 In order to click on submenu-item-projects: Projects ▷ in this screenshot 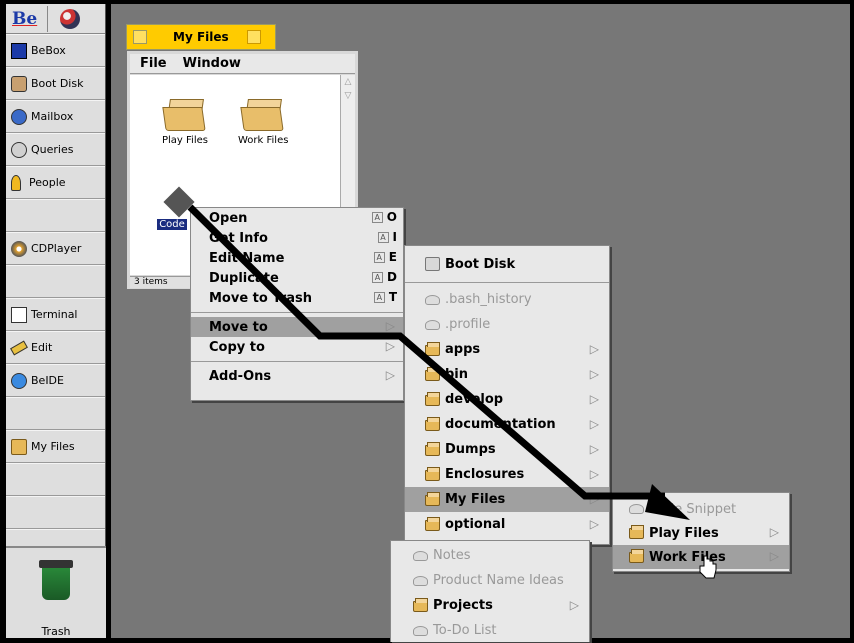, I will do `click(490, 605)`.